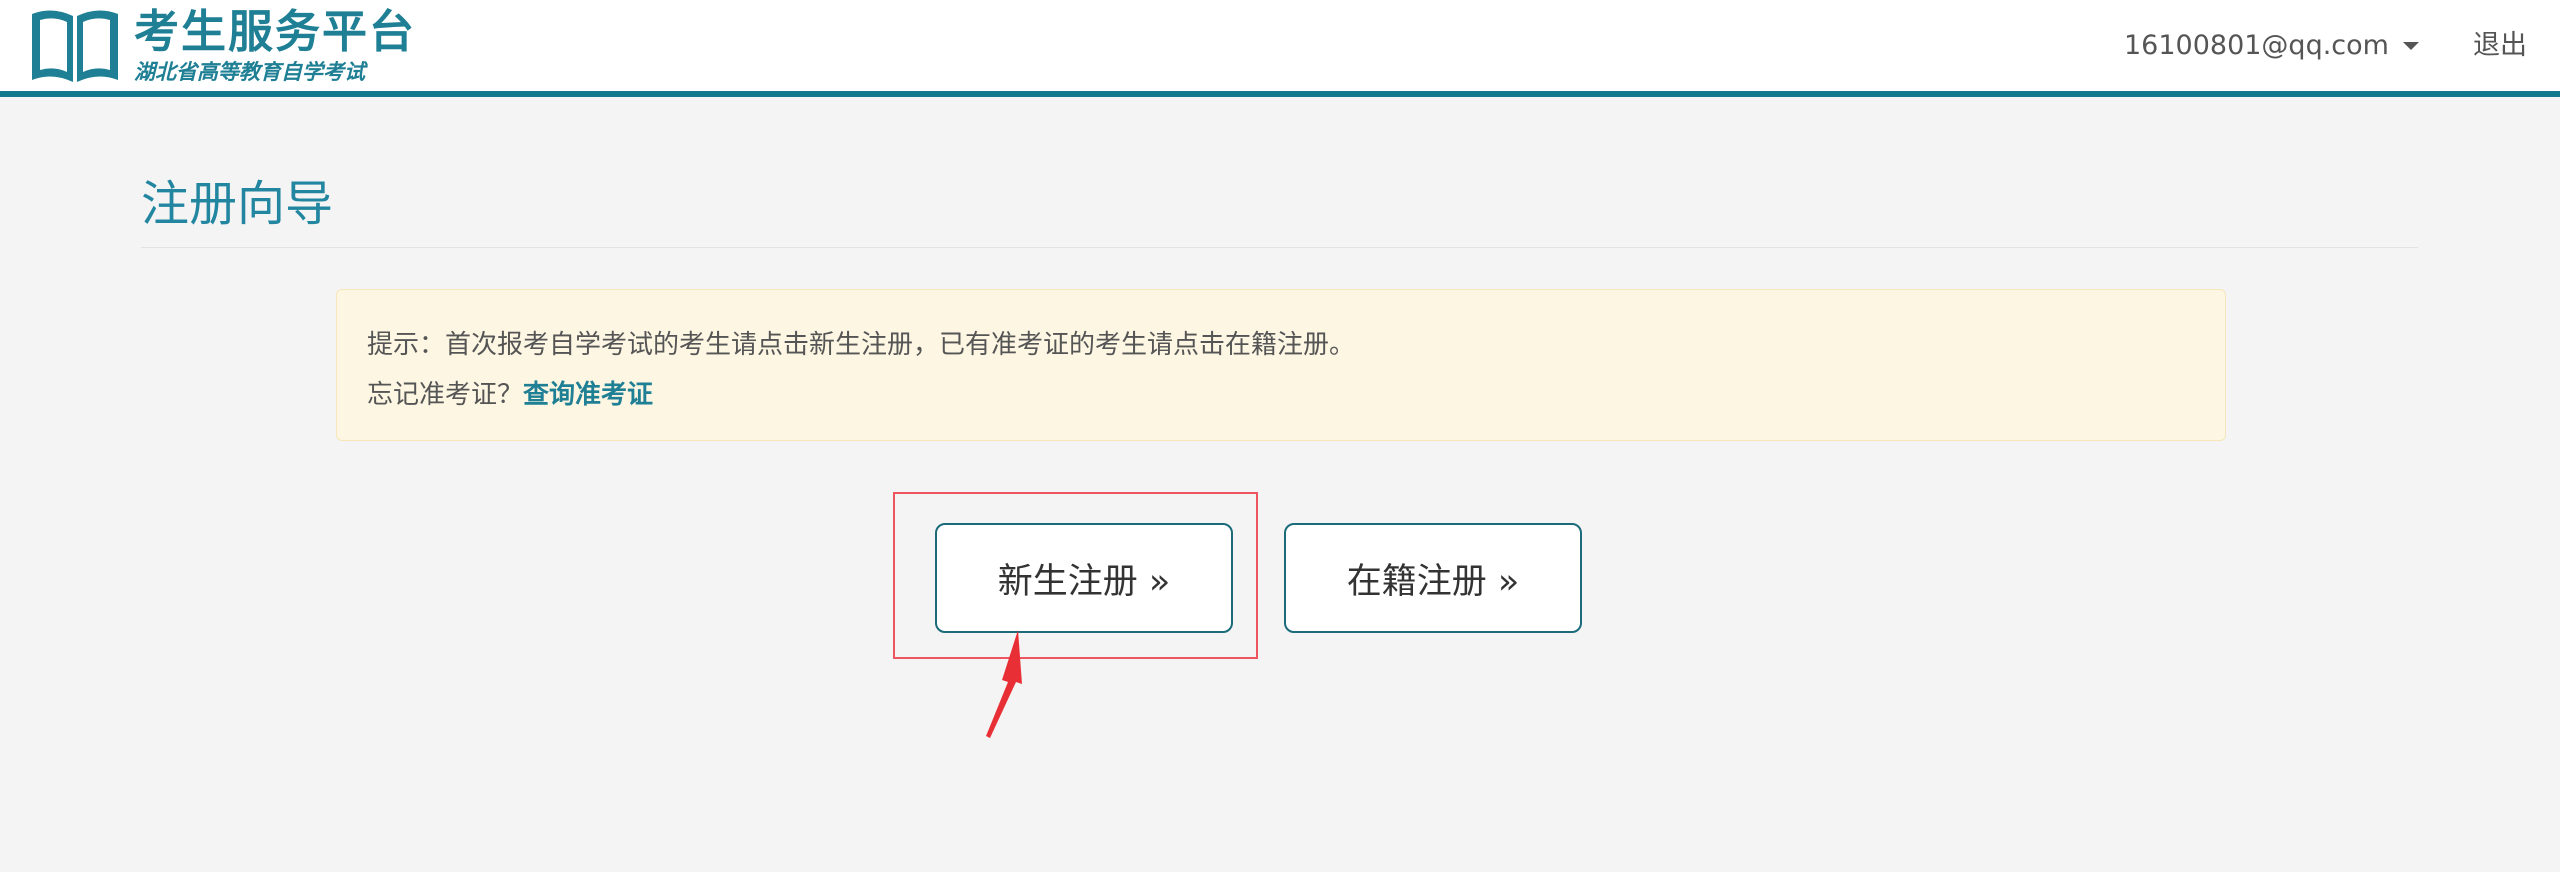 This screenshot has height=872, width=2560. Describe the element at coordinates (588, 395) in the screenshot. I see `query-admission-ticket-link: 查询准考证` at that location.